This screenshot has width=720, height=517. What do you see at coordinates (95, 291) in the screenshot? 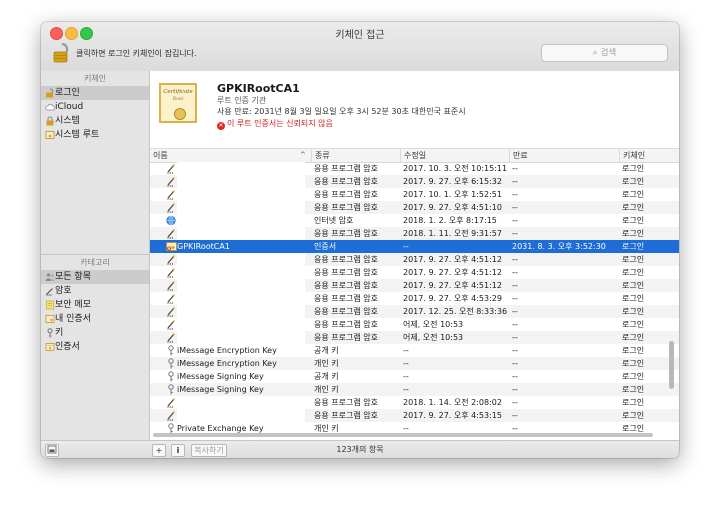
I see `sidebar-item-passwords: 암호` at bounding box center [95, 291].